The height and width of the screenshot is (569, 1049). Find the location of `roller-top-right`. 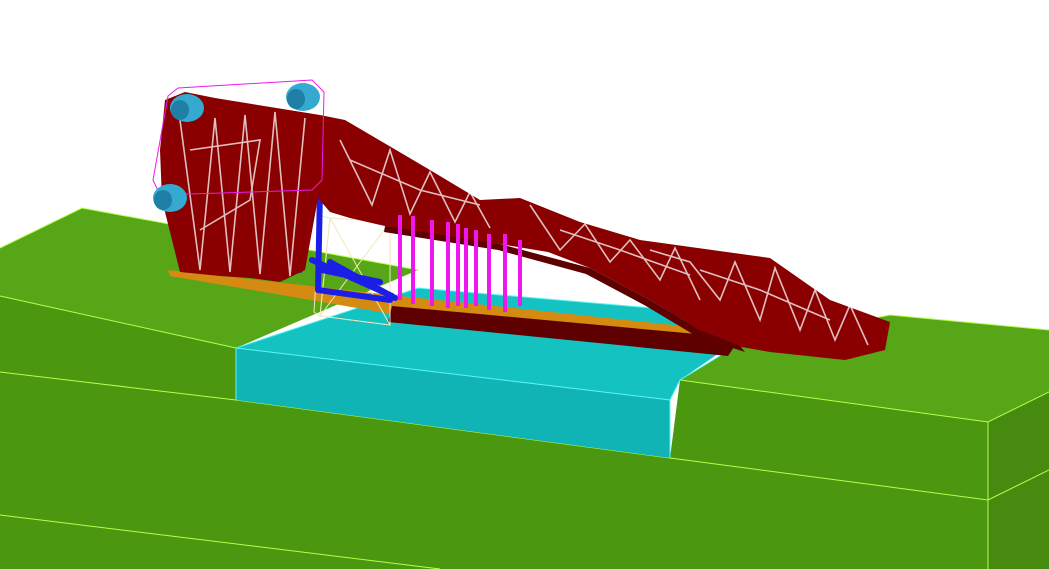

roller-top-right is located at coordinates (303, 97).